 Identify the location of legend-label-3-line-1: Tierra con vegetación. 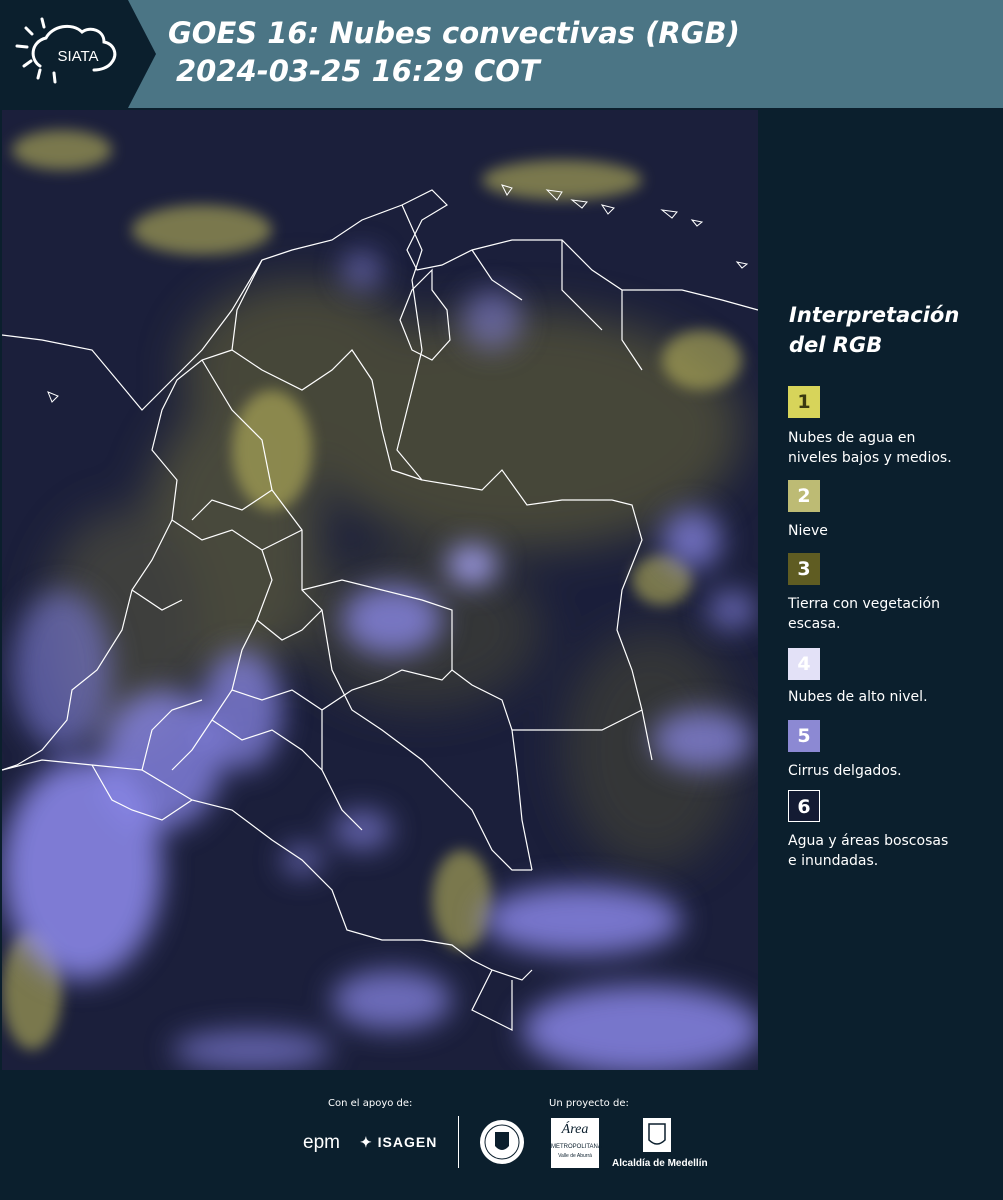
(864, 604).